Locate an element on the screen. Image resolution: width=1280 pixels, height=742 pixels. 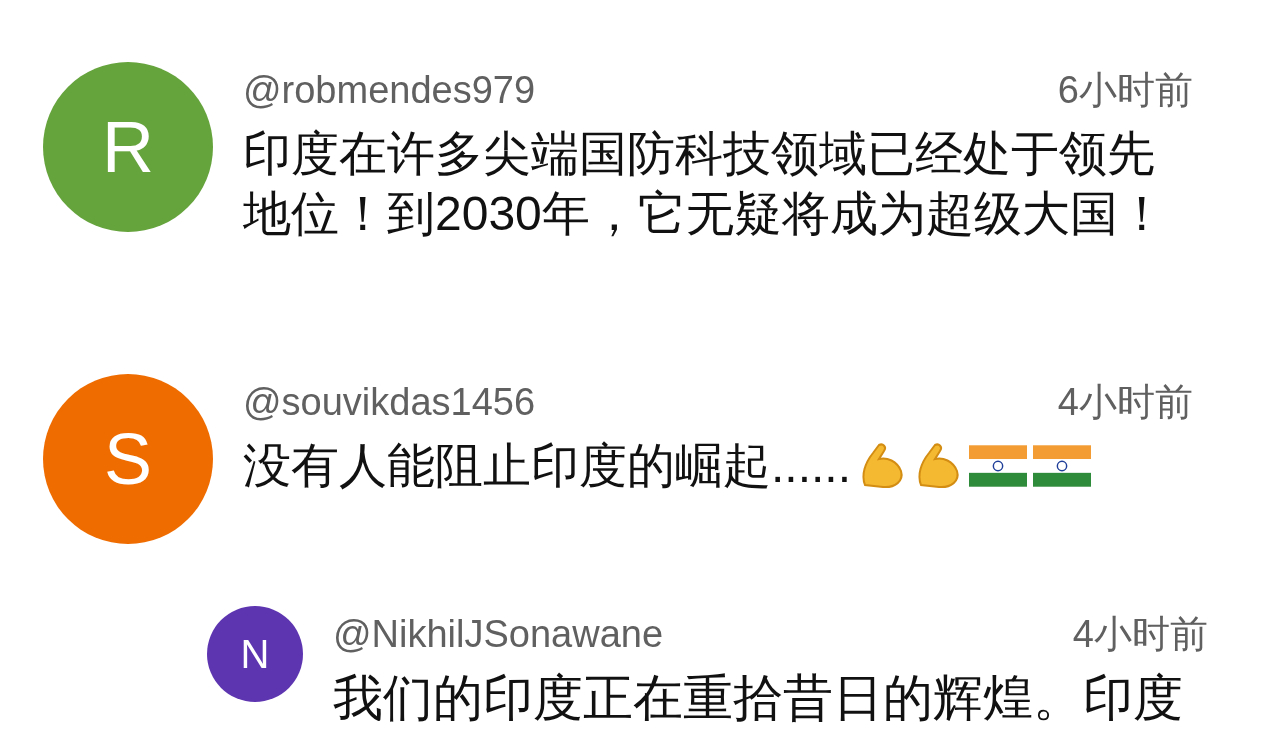
username: @NikhilJSonawane is located at coordinates (498, 634).